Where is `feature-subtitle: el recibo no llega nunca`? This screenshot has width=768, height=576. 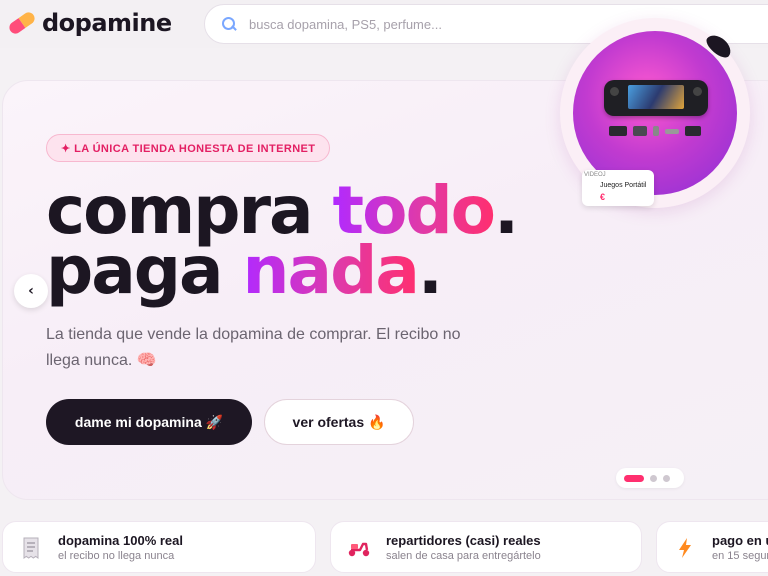 feature-subtitle: el recibo no llega nunca is located at coordinates (116, 556).